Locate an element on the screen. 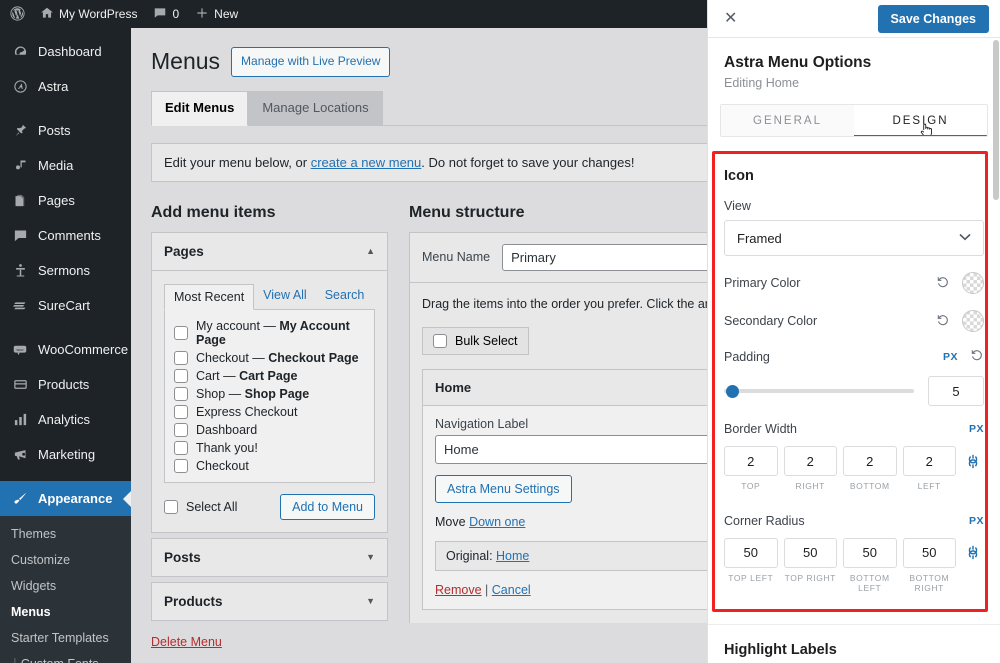 The width and height of the screenshot is (1000, 663). chevron-down-icon: ▼ is located at coordinates (370, 601).